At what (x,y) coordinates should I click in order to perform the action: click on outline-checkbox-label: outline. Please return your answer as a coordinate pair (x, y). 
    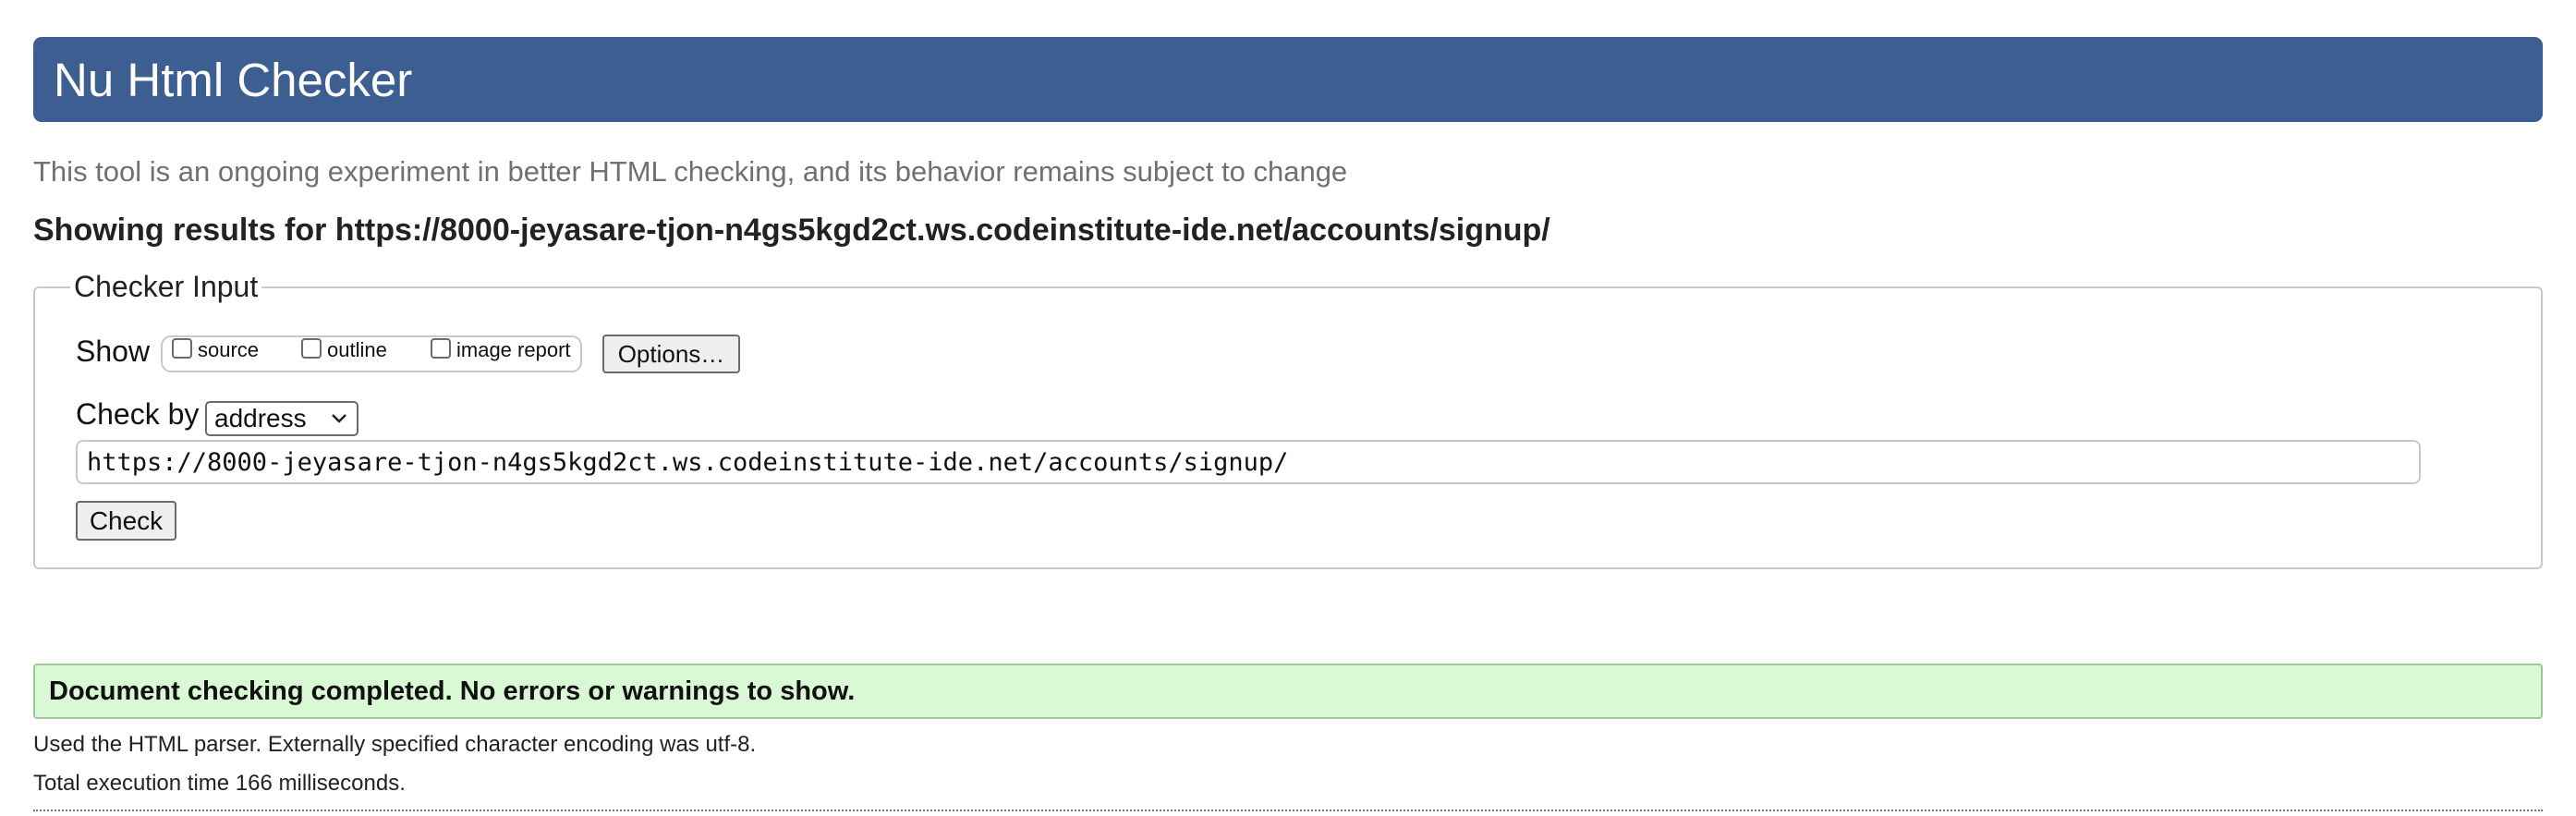
    Looking at the image, I should click on (357, 349).